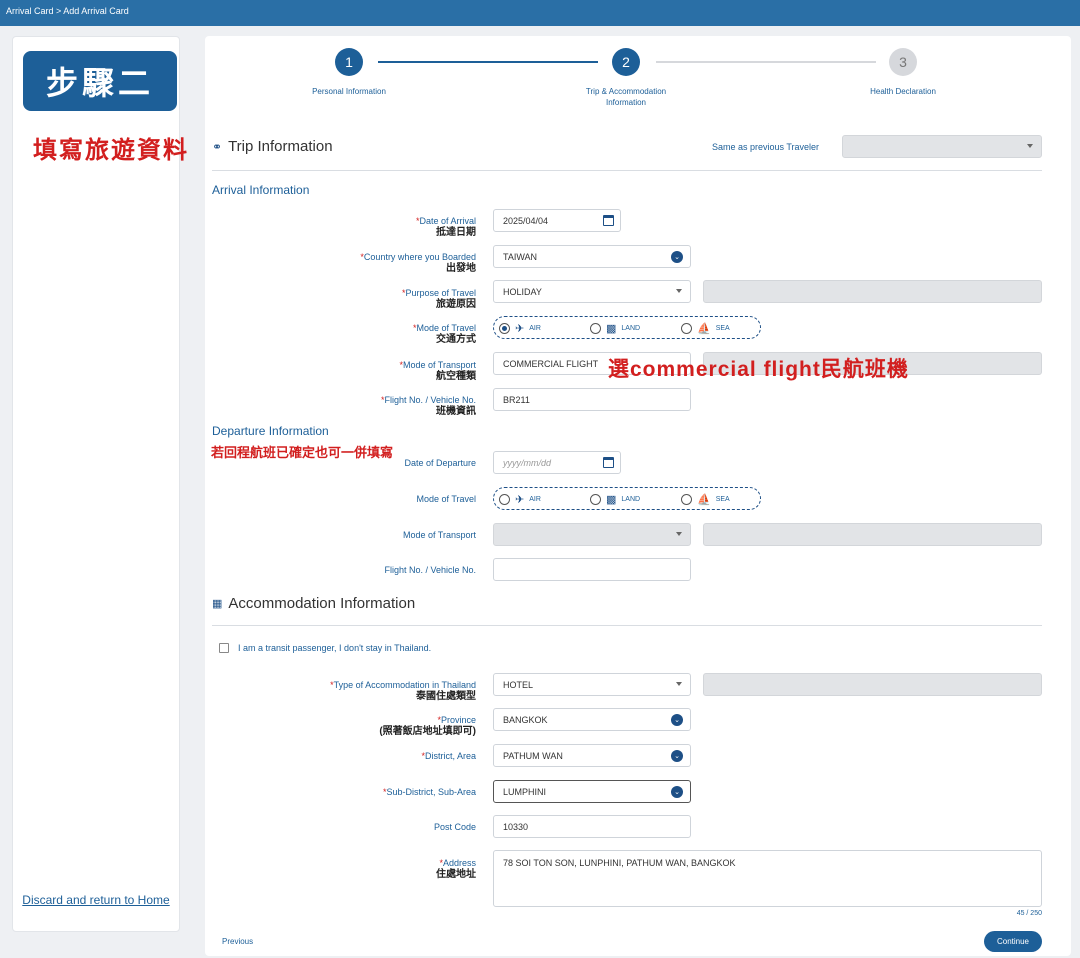  Describe the element at coordinates (429, 792) in the screenshot. I see `subdistrict-label: *Sub-District, Sub-Area` at that location.